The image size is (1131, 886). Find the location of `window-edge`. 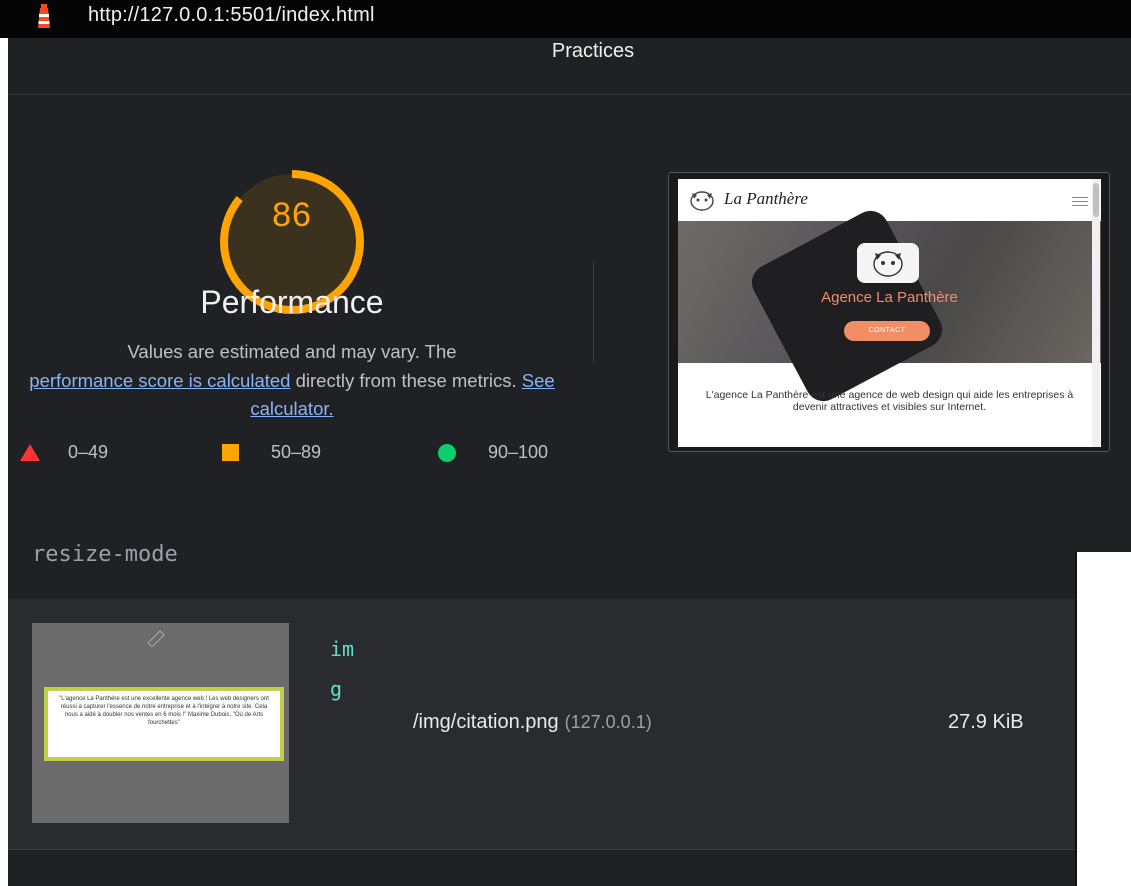

window-edge is located at coordinates (1076, 719).